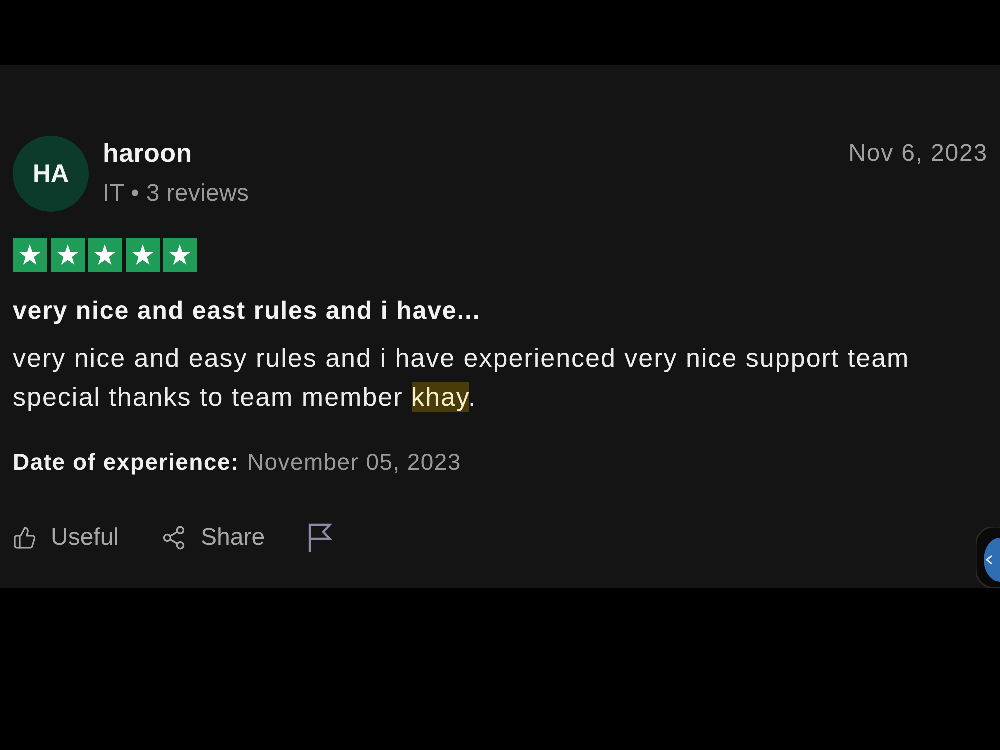  What do you see at coordinates (176, 194) in the screenshot?
I see `reviewer-meta: IT • 3 reviews` at bounding box center [176, 194].